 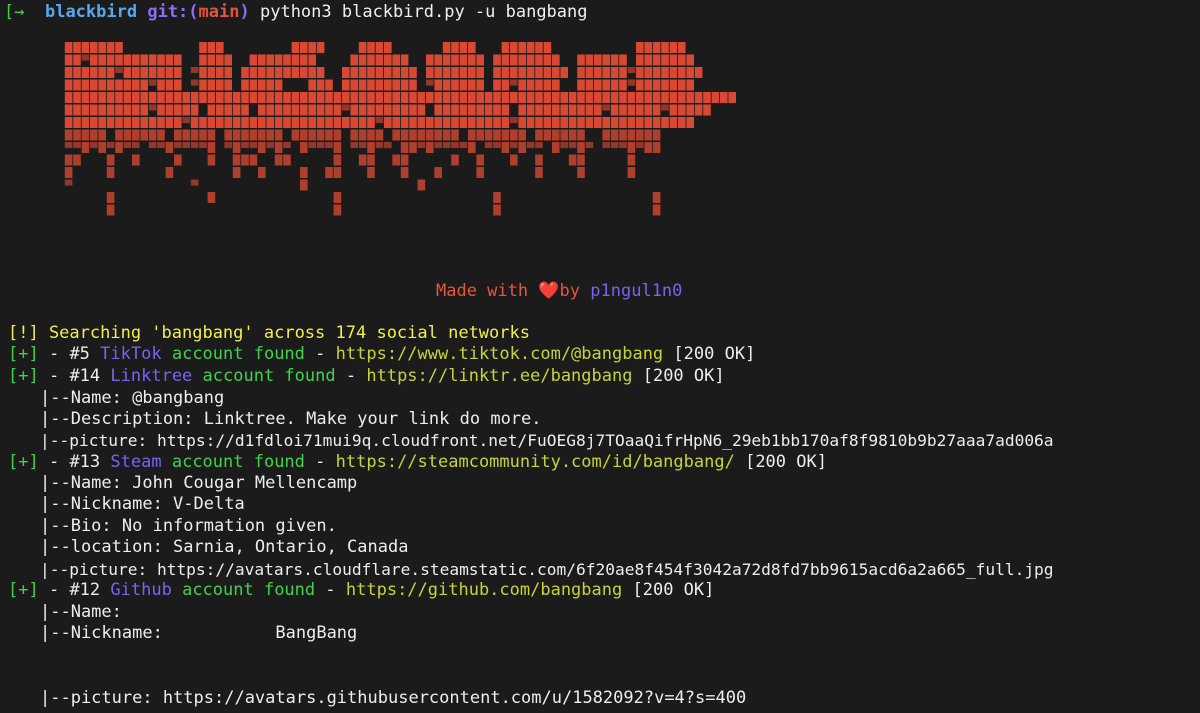 I want to click on profile-url: https://www.tiktok.com/@bangbang, so click(x=500, y=354).